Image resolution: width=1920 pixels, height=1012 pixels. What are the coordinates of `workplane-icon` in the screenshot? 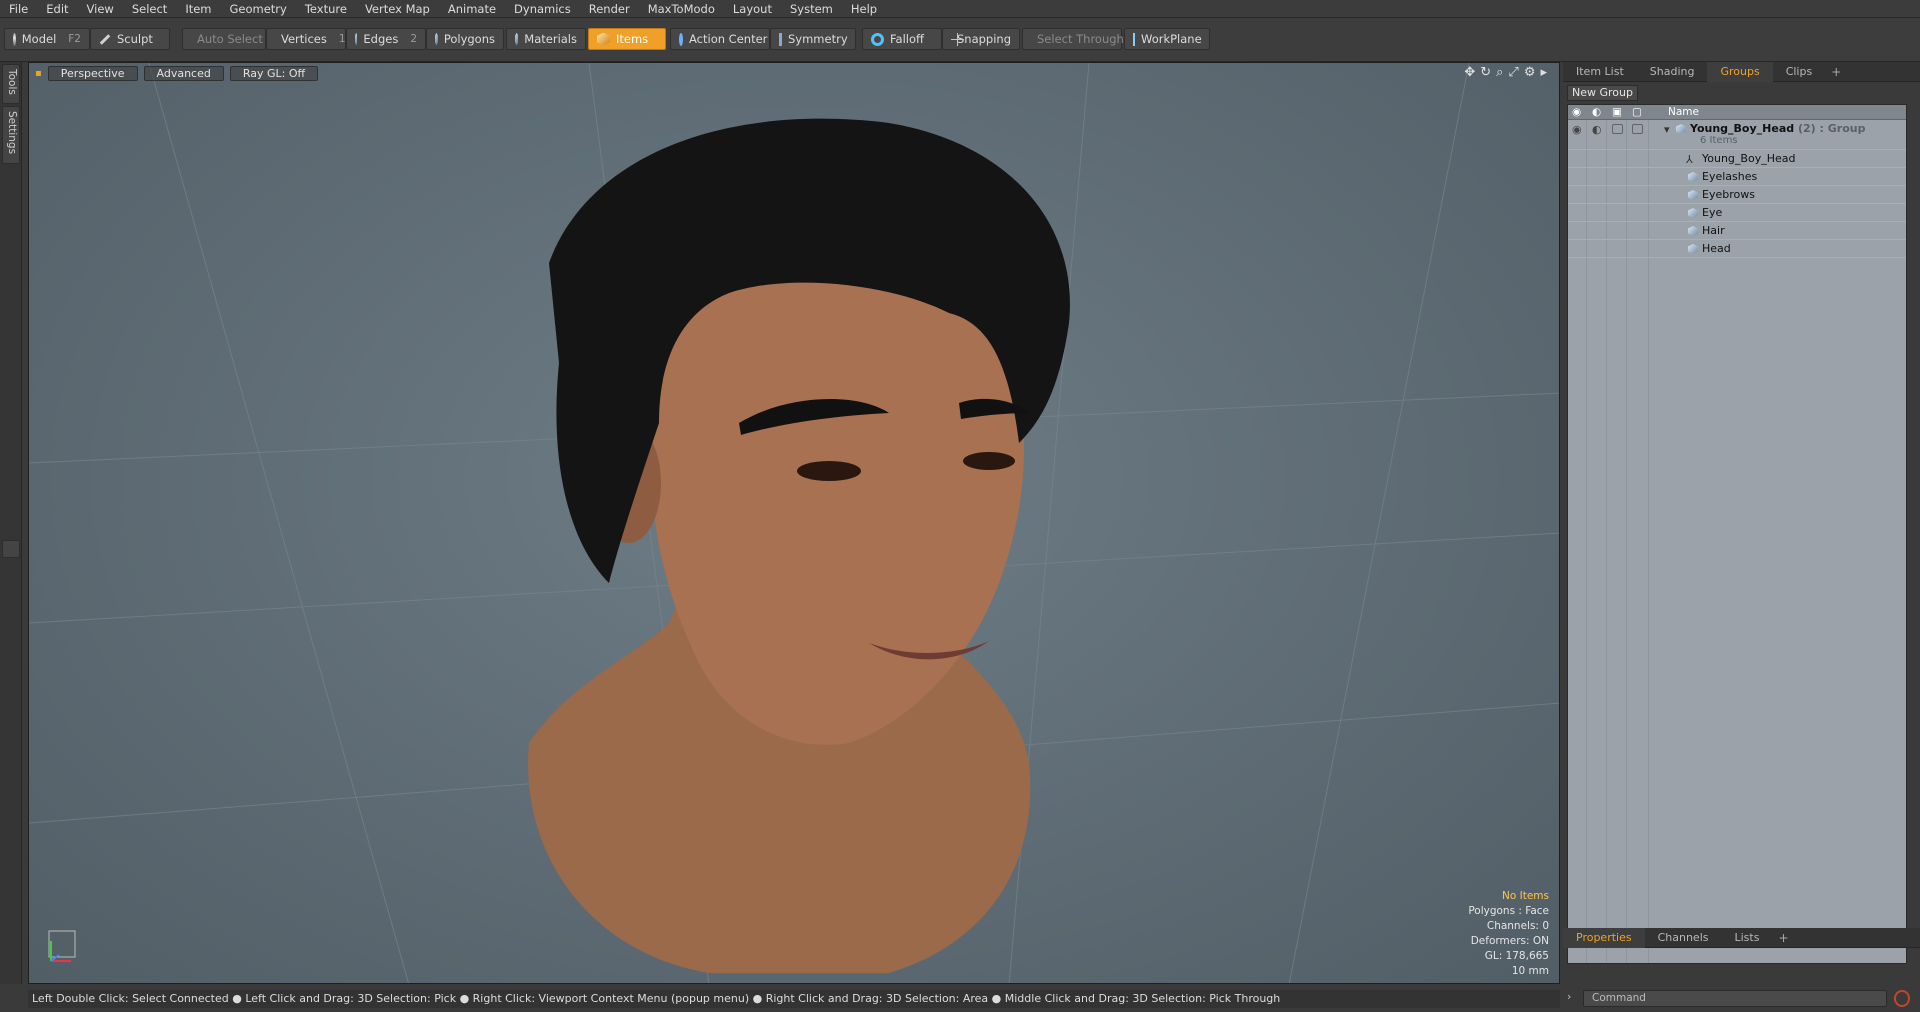 It's located at (1134, 39).